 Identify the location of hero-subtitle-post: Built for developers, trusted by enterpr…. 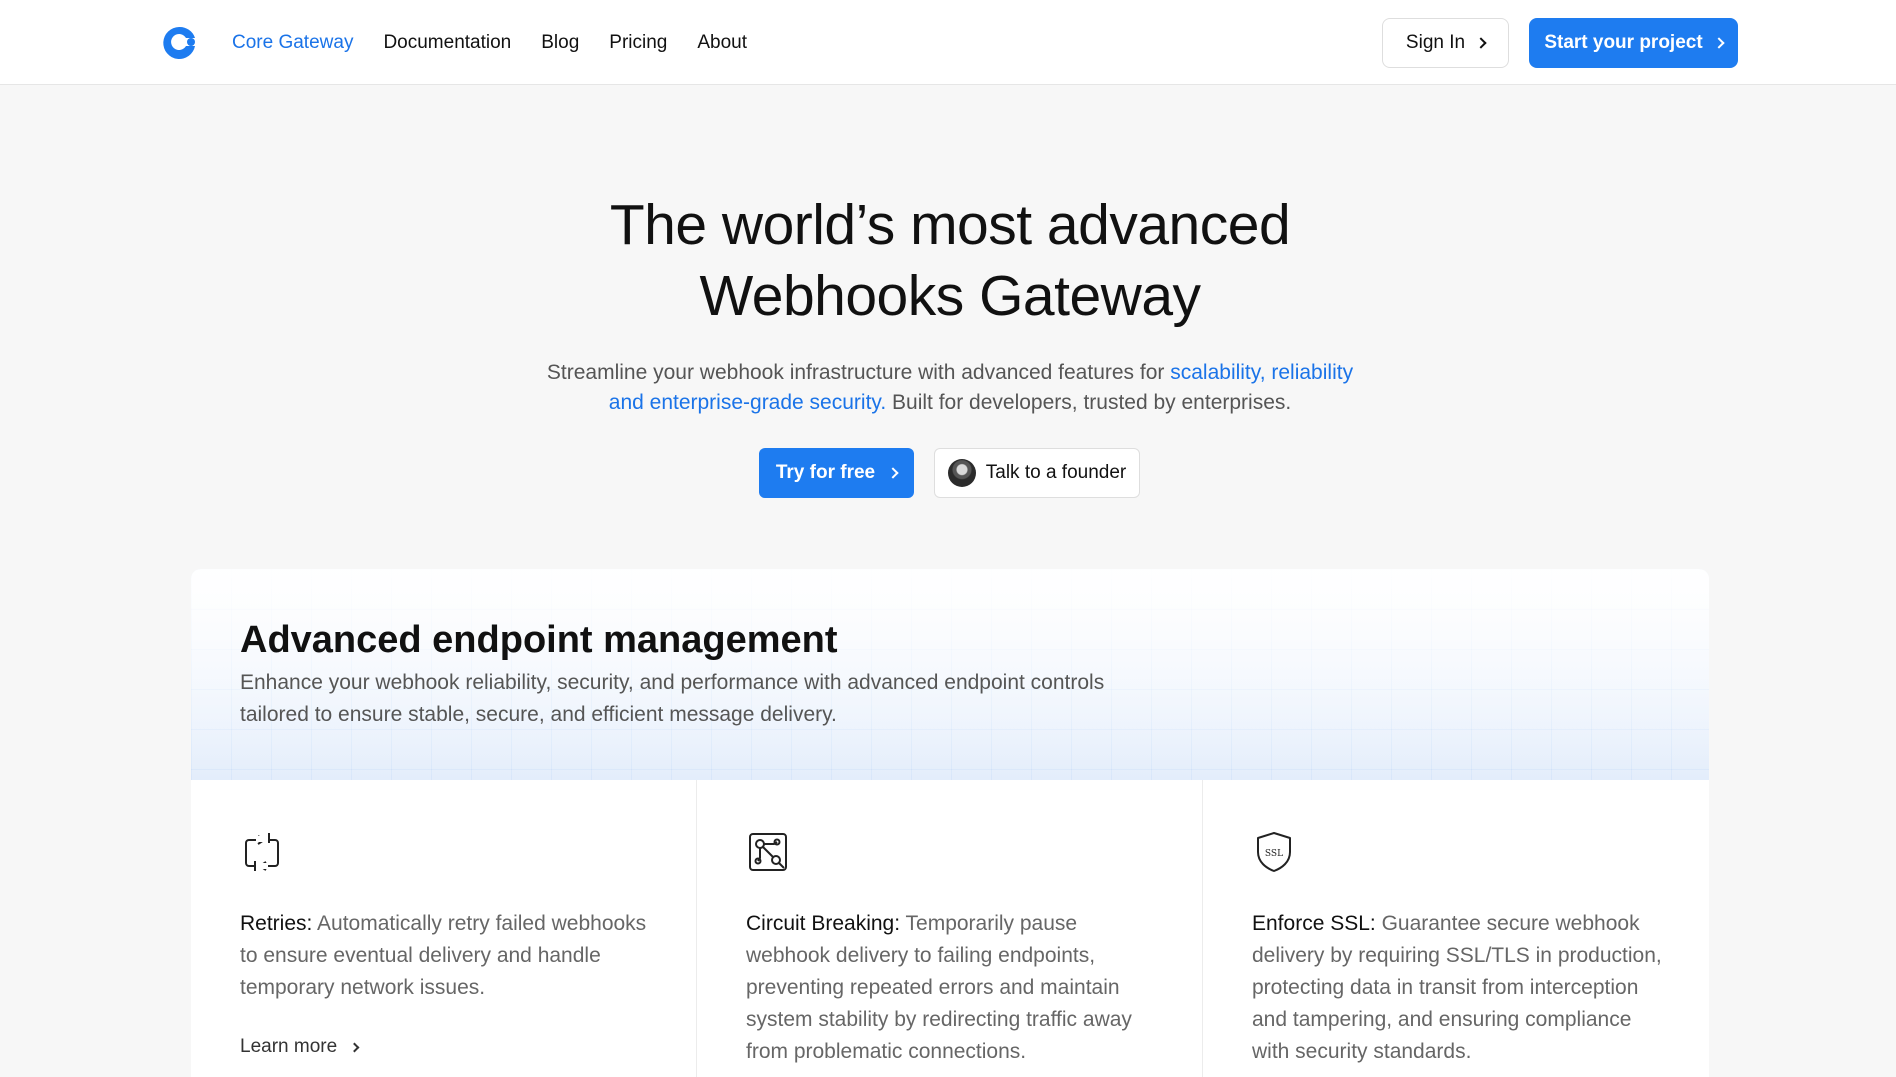
(1089, 402).